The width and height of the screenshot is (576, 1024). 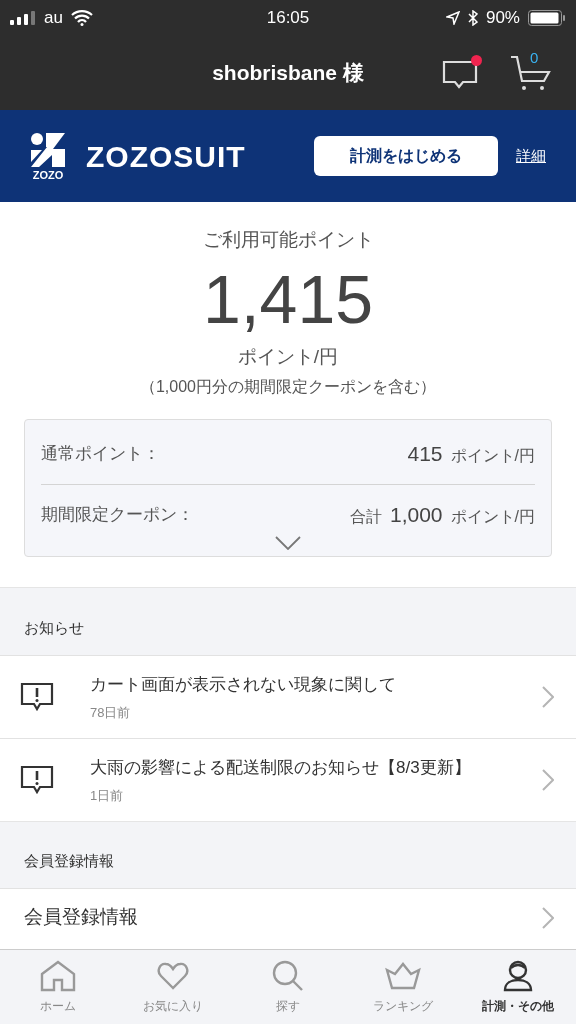 What do you see at coordinates (288, 975) in the screenshot?
I see `search-icon` at bounding box center [288, 975].